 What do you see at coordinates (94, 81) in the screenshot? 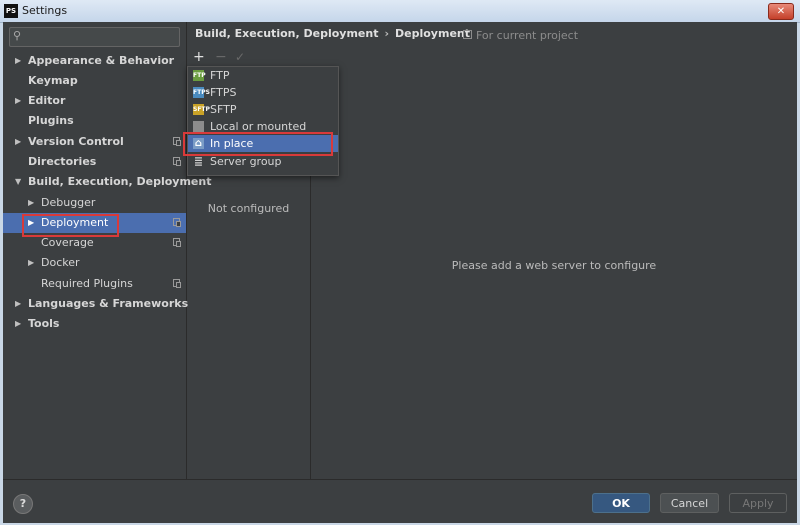
I see `sidebar-item-keymap: Keymap` at bounding box center [94, 81].